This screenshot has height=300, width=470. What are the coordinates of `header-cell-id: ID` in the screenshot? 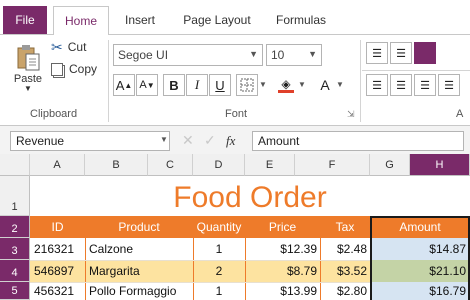 It's located at (57, 227).